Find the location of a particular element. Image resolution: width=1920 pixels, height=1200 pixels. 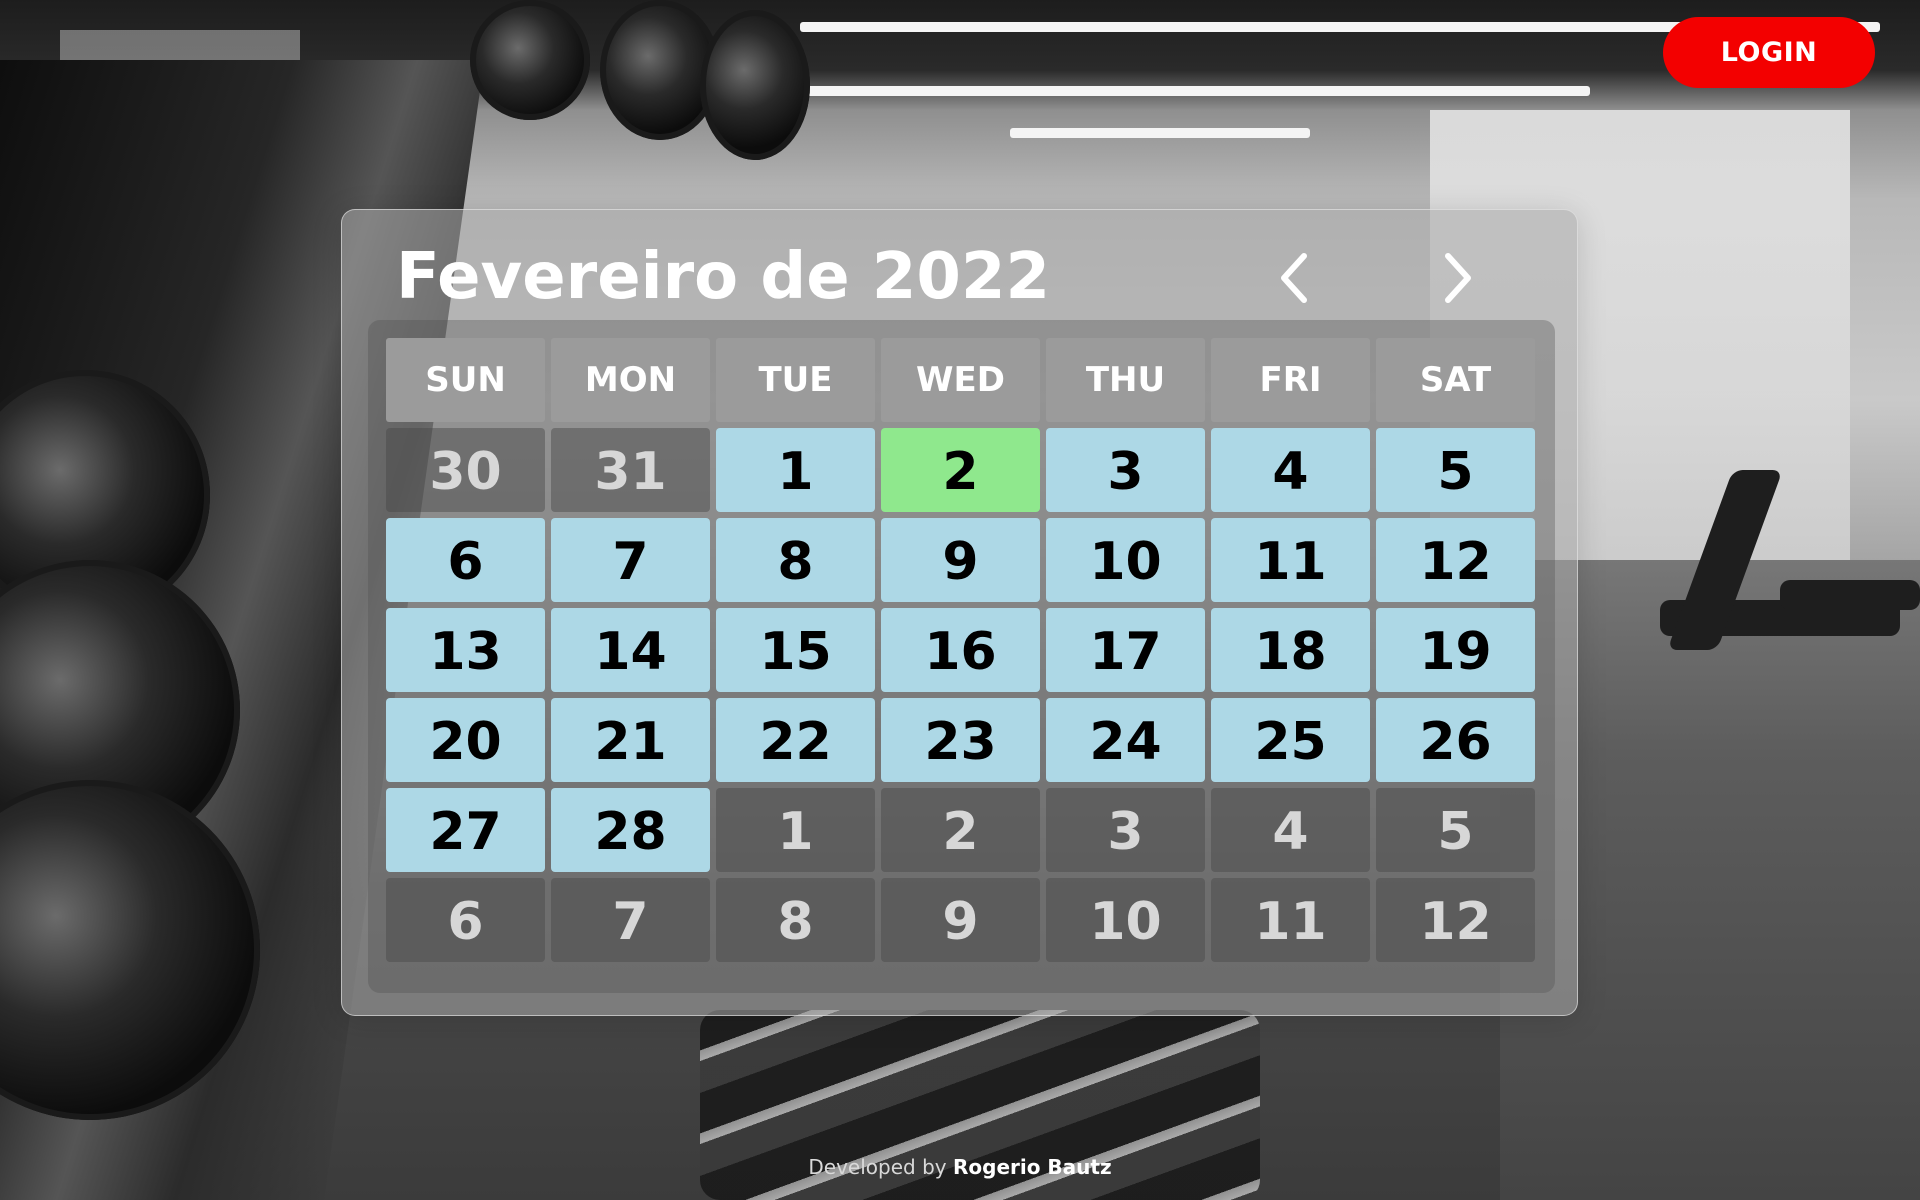

weekday-header-sun: SUN is located at coordinates (465, 380).